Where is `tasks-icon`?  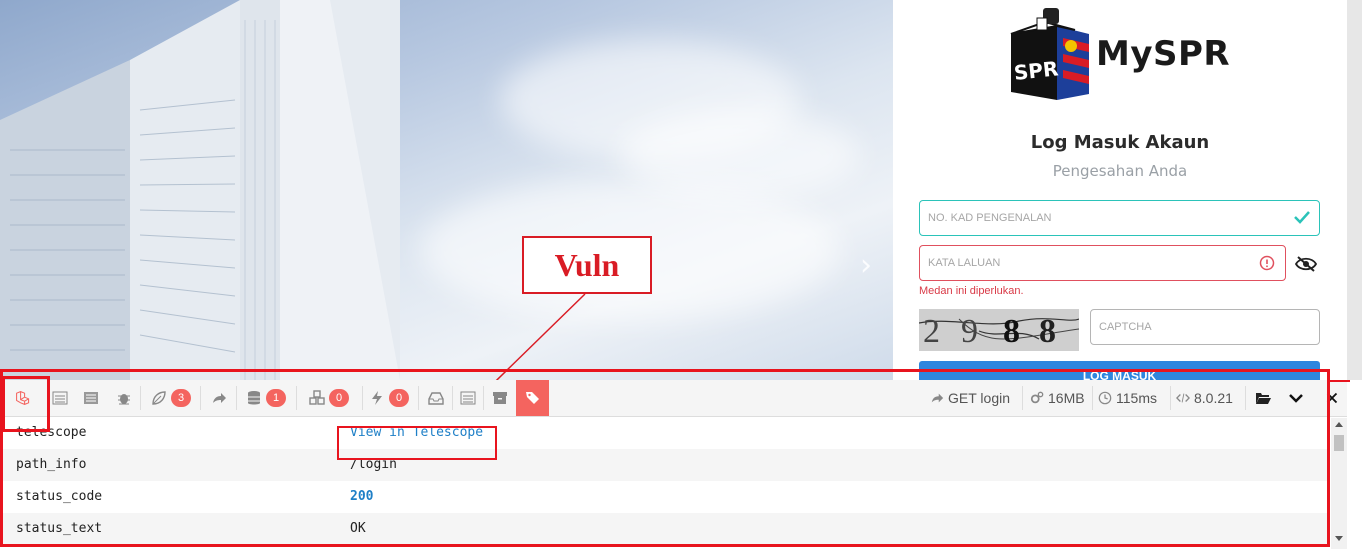 tasks-icon is located at coordinates (91, 398).